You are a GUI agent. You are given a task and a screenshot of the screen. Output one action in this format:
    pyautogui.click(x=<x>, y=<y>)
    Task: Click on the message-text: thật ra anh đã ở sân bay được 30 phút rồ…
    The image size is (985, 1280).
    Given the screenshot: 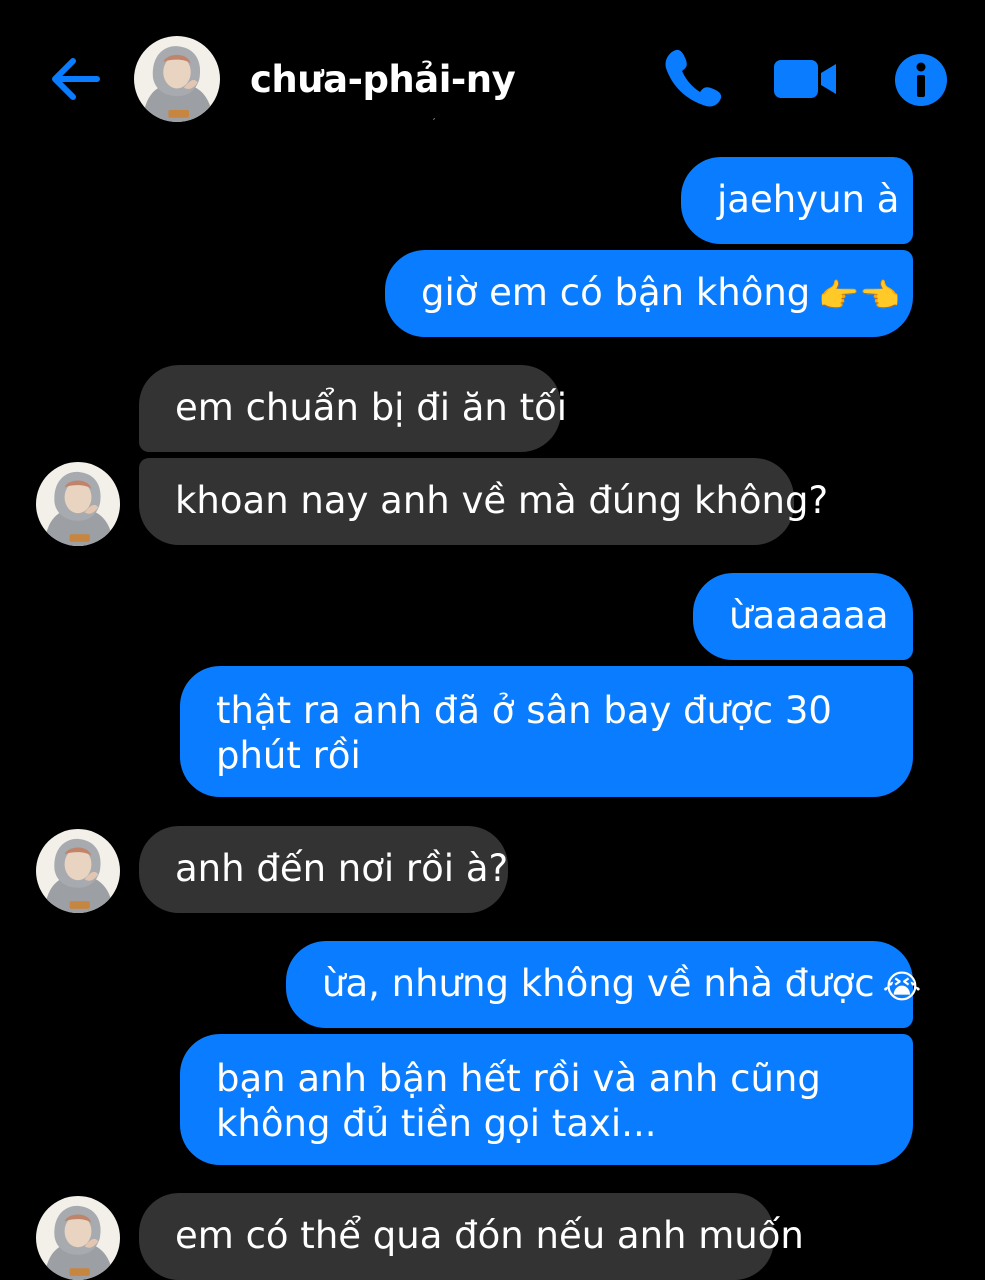 What is the action you would take?
    pyautogui.click(x=524, y=733)
    